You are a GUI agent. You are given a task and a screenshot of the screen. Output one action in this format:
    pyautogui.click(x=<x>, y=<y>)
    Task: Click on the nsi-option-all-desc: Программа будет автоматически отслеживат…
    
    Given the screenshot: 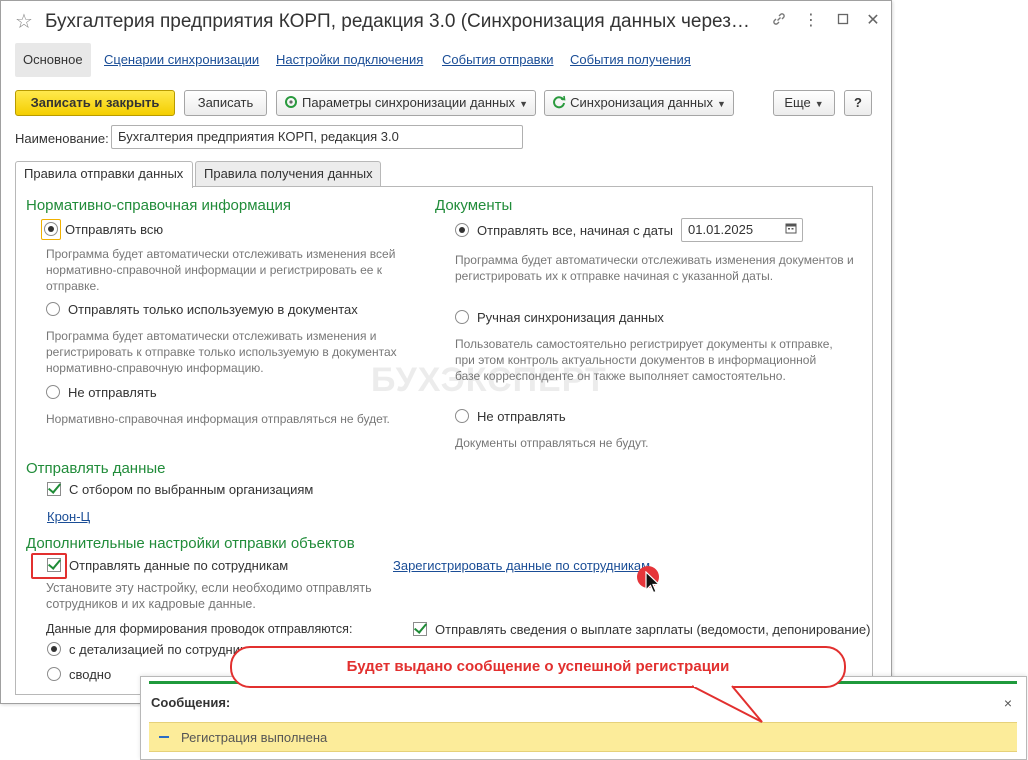 What is the action you would take?
    pyautogui.click(x=221, y=270)
    